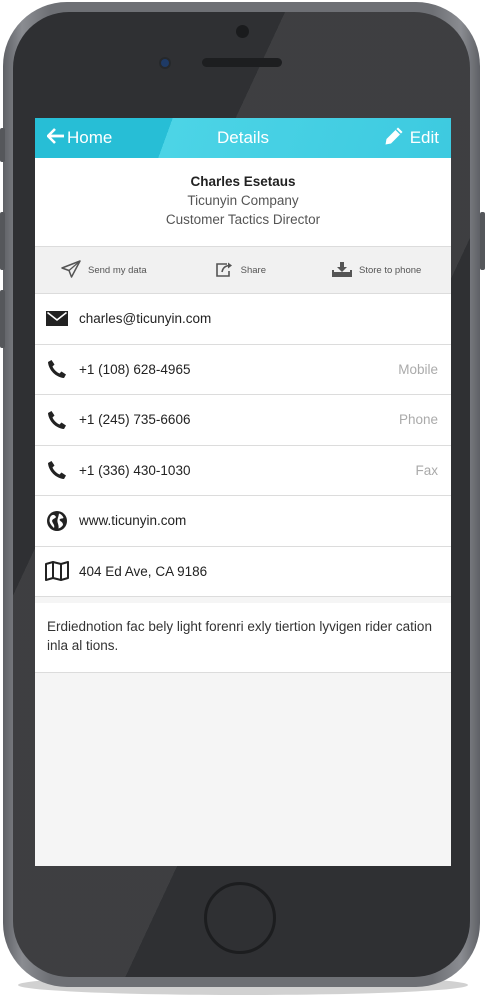  I want to click on globe-icon, so click(57, 521).